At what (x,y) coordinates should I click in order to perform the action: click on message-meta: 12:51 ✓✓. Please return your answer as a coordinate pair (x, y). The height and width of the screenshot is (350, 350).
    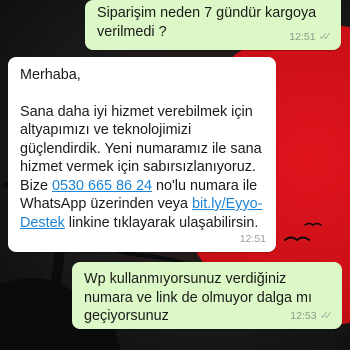
    Looking at the image, I should click on (311, 37).